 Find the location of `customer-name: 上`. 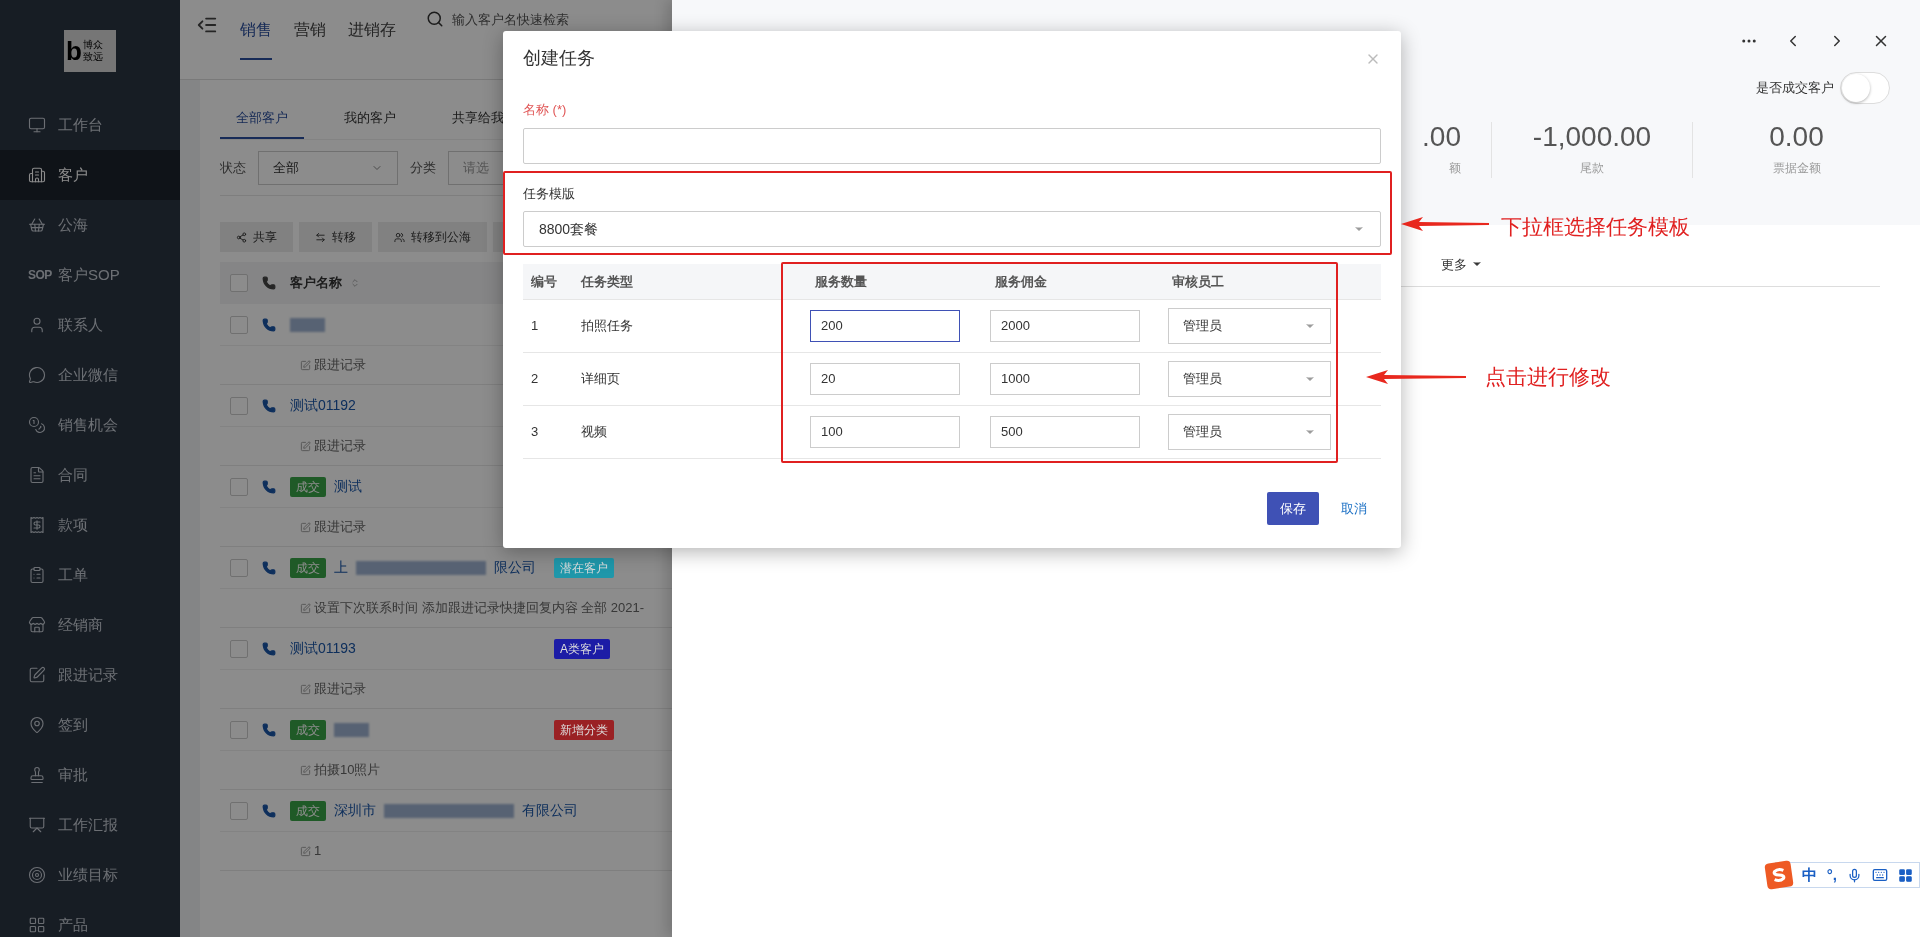

customer-name: 上 is located at coordinates (341, 567).